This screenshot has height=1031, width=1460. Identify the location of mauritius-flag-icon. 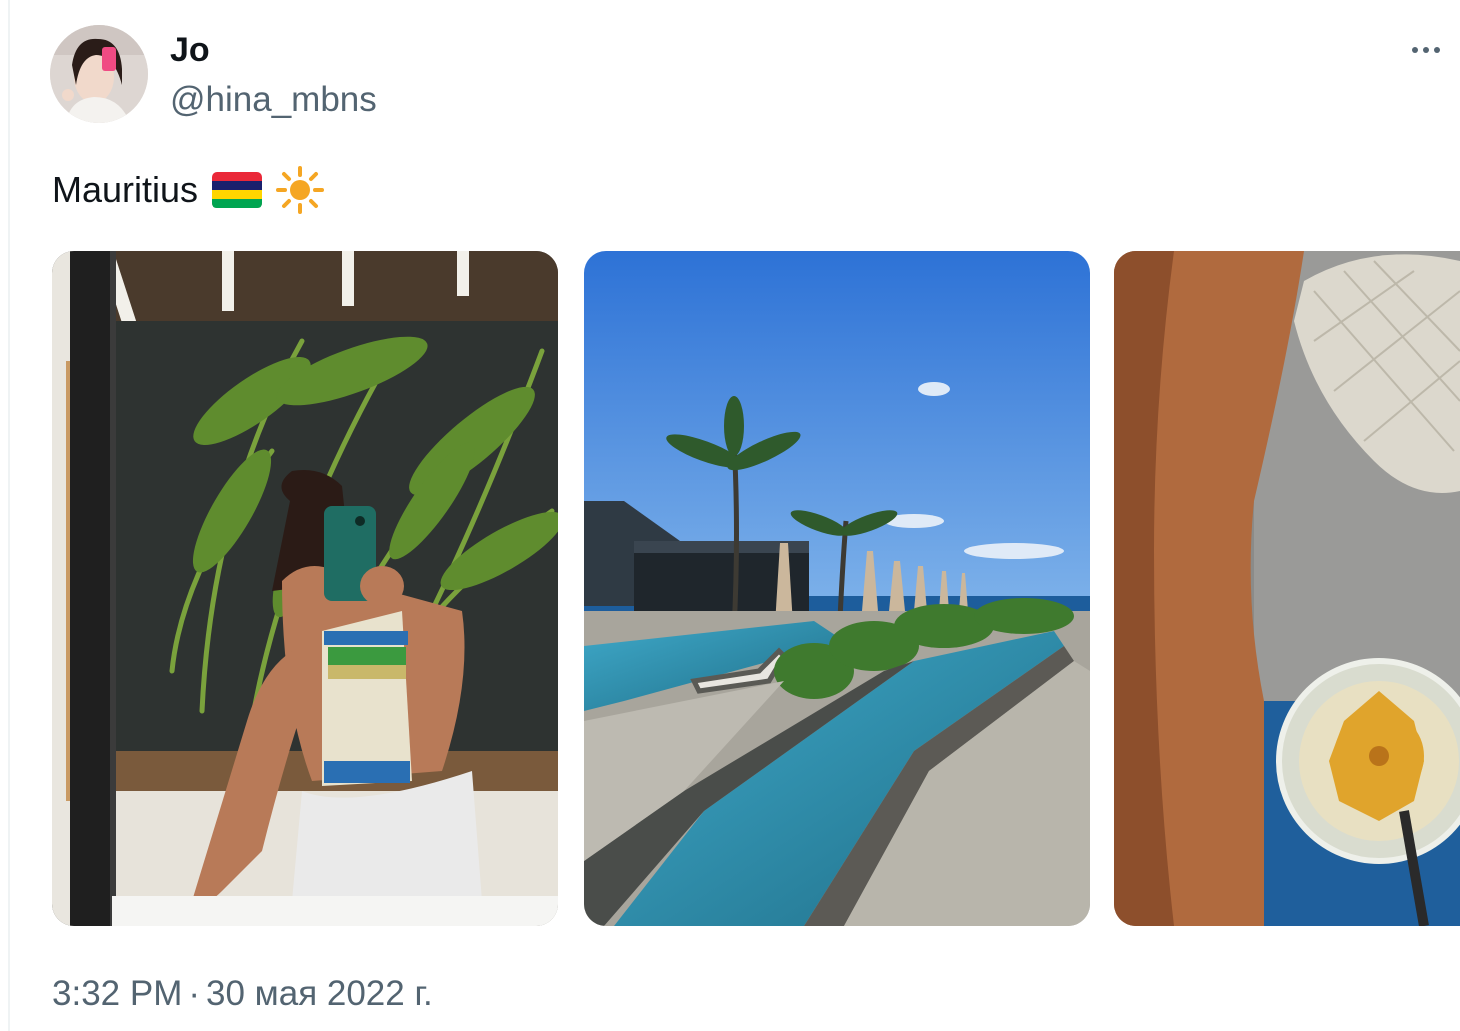
(237, 190).